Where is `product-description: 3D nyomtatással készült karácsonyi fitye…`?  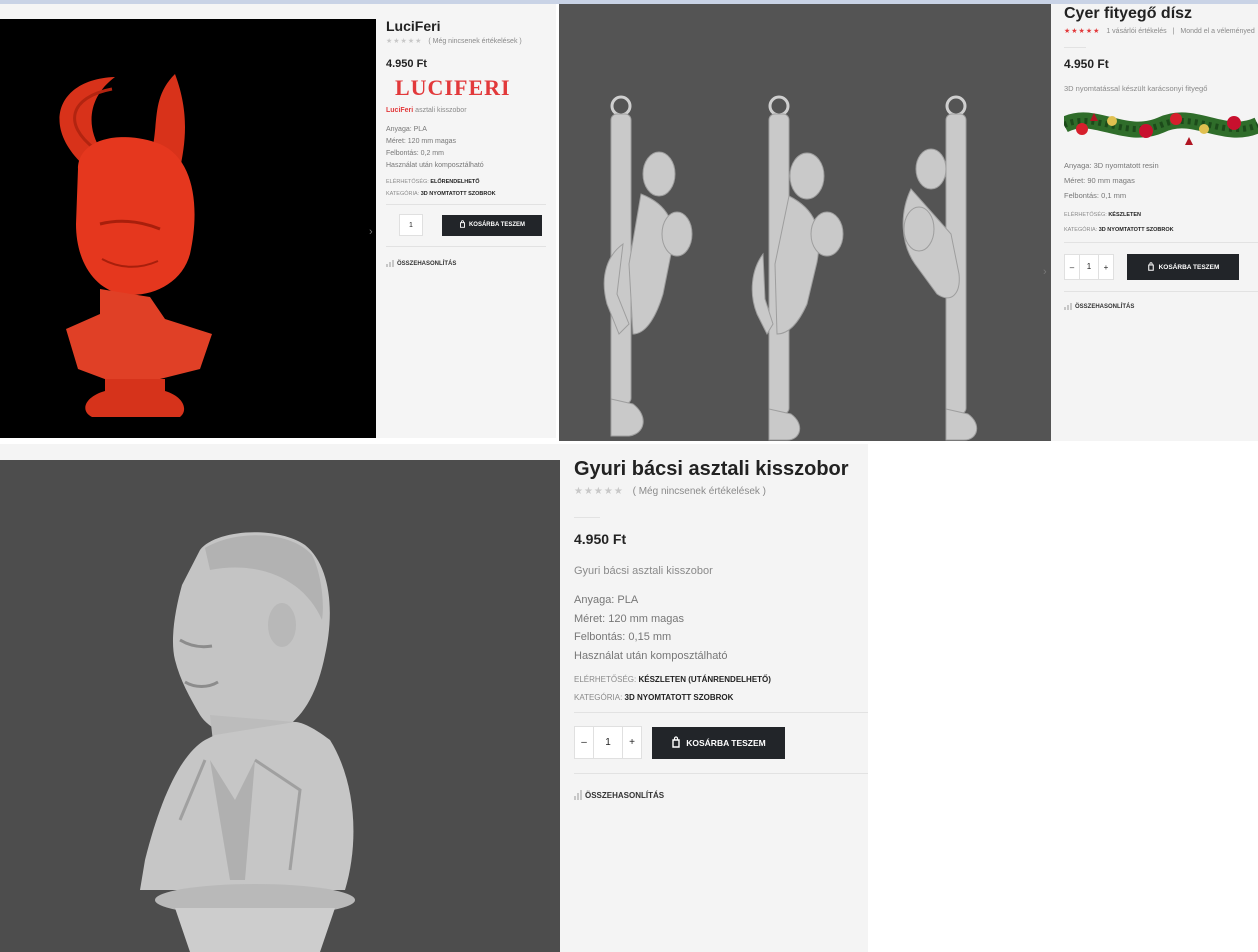 product-description: 3D nyomtatással készült karácsonyi fitye… is located at coordinates (1136, 88).